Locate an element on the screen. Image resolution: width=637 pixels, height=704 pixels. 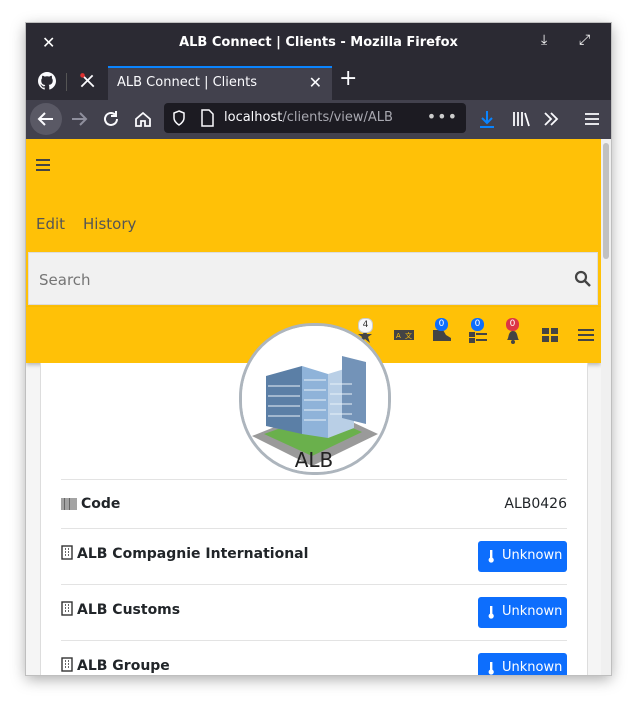
barcode-icon is located at coordinates (69, 504).